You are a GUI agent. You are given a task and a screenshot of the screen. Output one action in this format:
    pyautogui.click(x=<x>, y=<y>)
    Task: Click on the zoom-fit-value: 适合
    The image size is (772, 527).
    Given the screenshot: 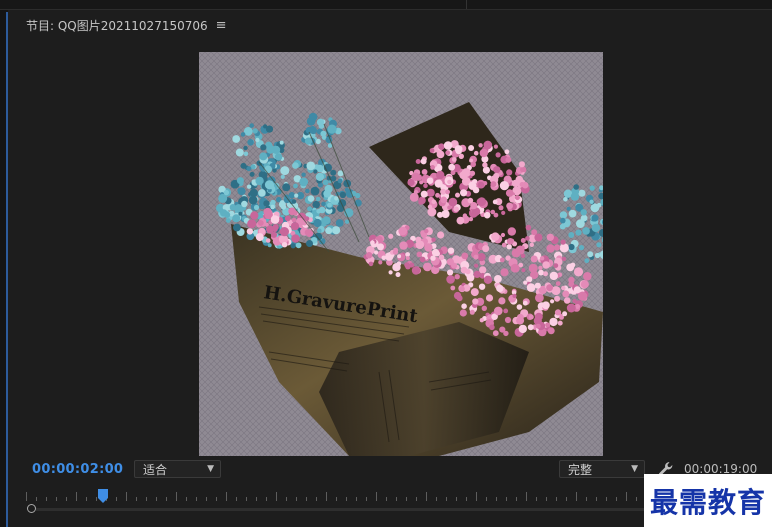 What is the action you would take?
    pyautogui.click(x=155, y=469)
    